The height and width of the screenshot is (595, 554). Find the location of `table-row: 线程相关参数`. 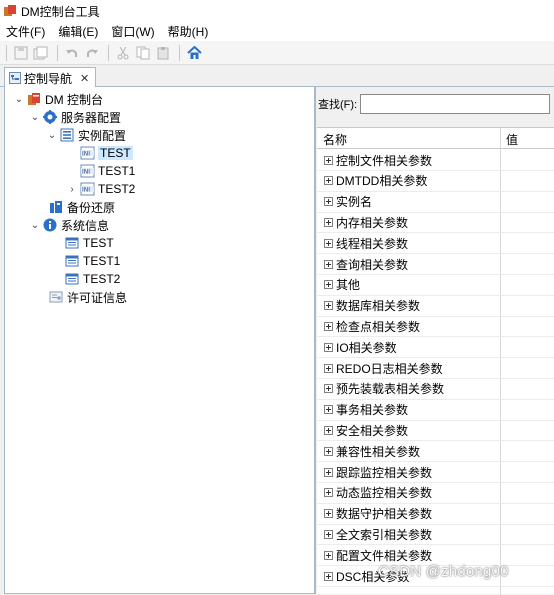

table-row: 线程相关参数 is located at coordinates (435, 244).